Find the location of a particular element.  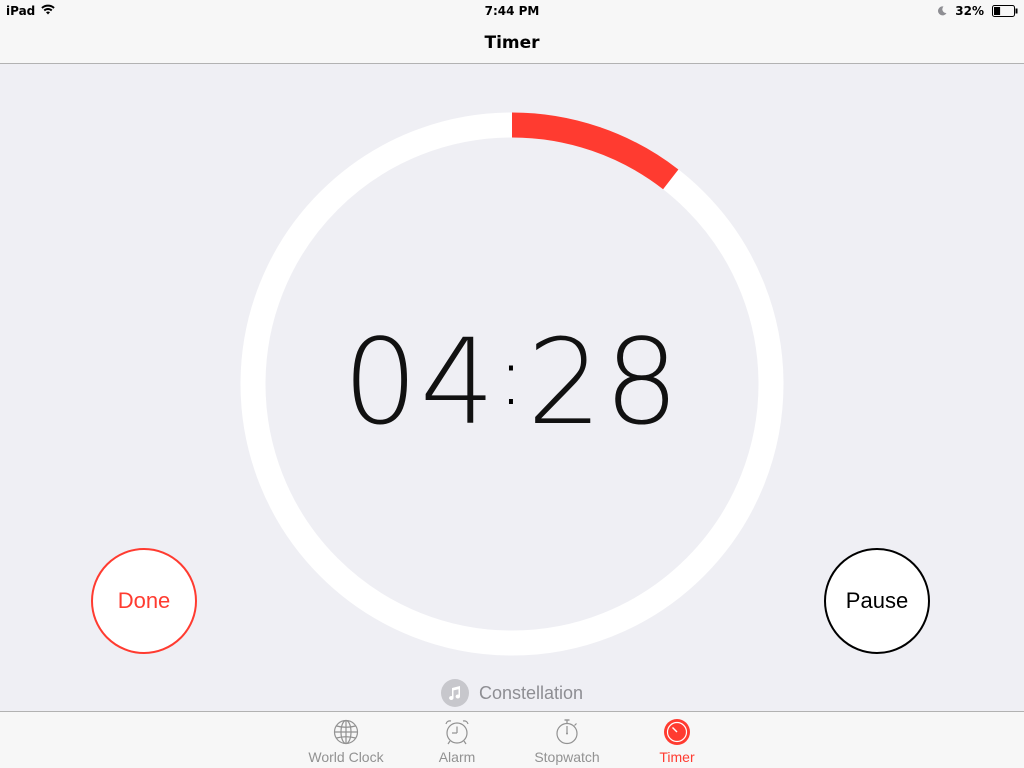

battery-percent: 32% is located at coordinates (969, 11).